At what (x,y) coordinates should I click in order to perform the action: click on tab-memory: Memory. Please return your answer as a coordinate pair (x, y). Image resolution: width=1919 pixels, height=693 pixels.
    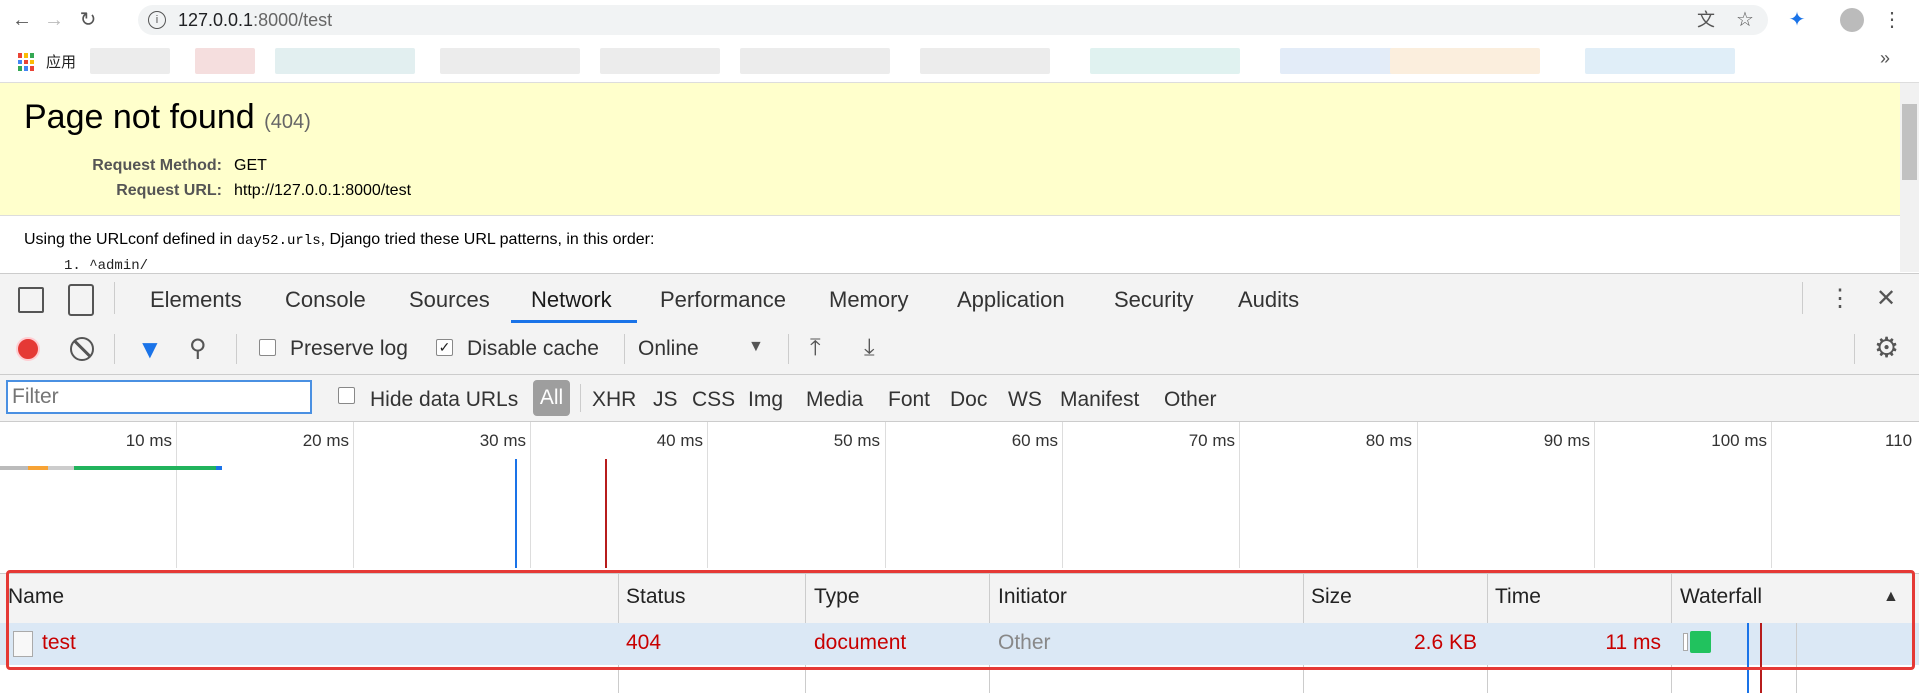
    Looking at the image, I should click on (868, 300).